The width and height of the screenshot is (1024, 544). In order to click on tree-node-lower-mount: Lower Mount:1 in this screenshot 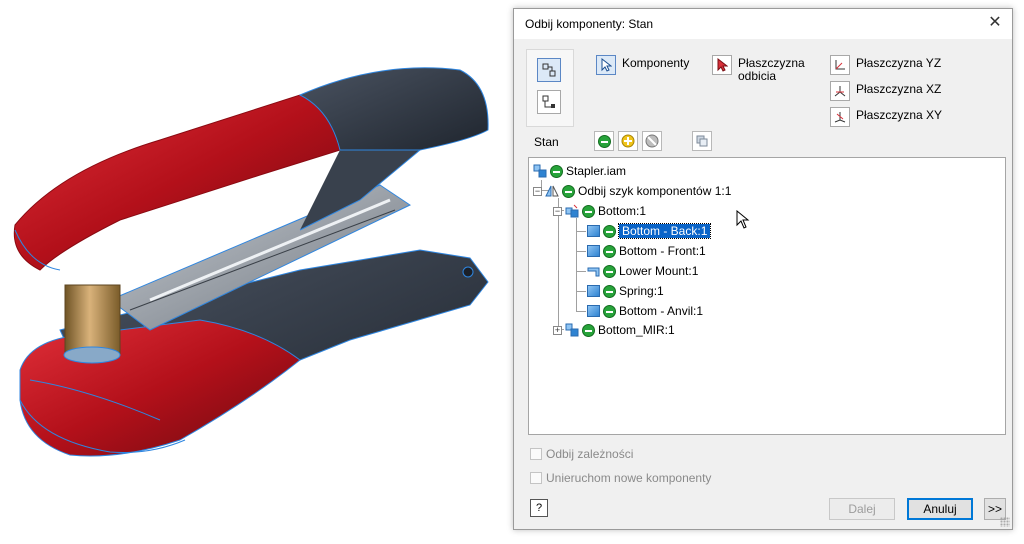, I will do `click(642, 271)`.